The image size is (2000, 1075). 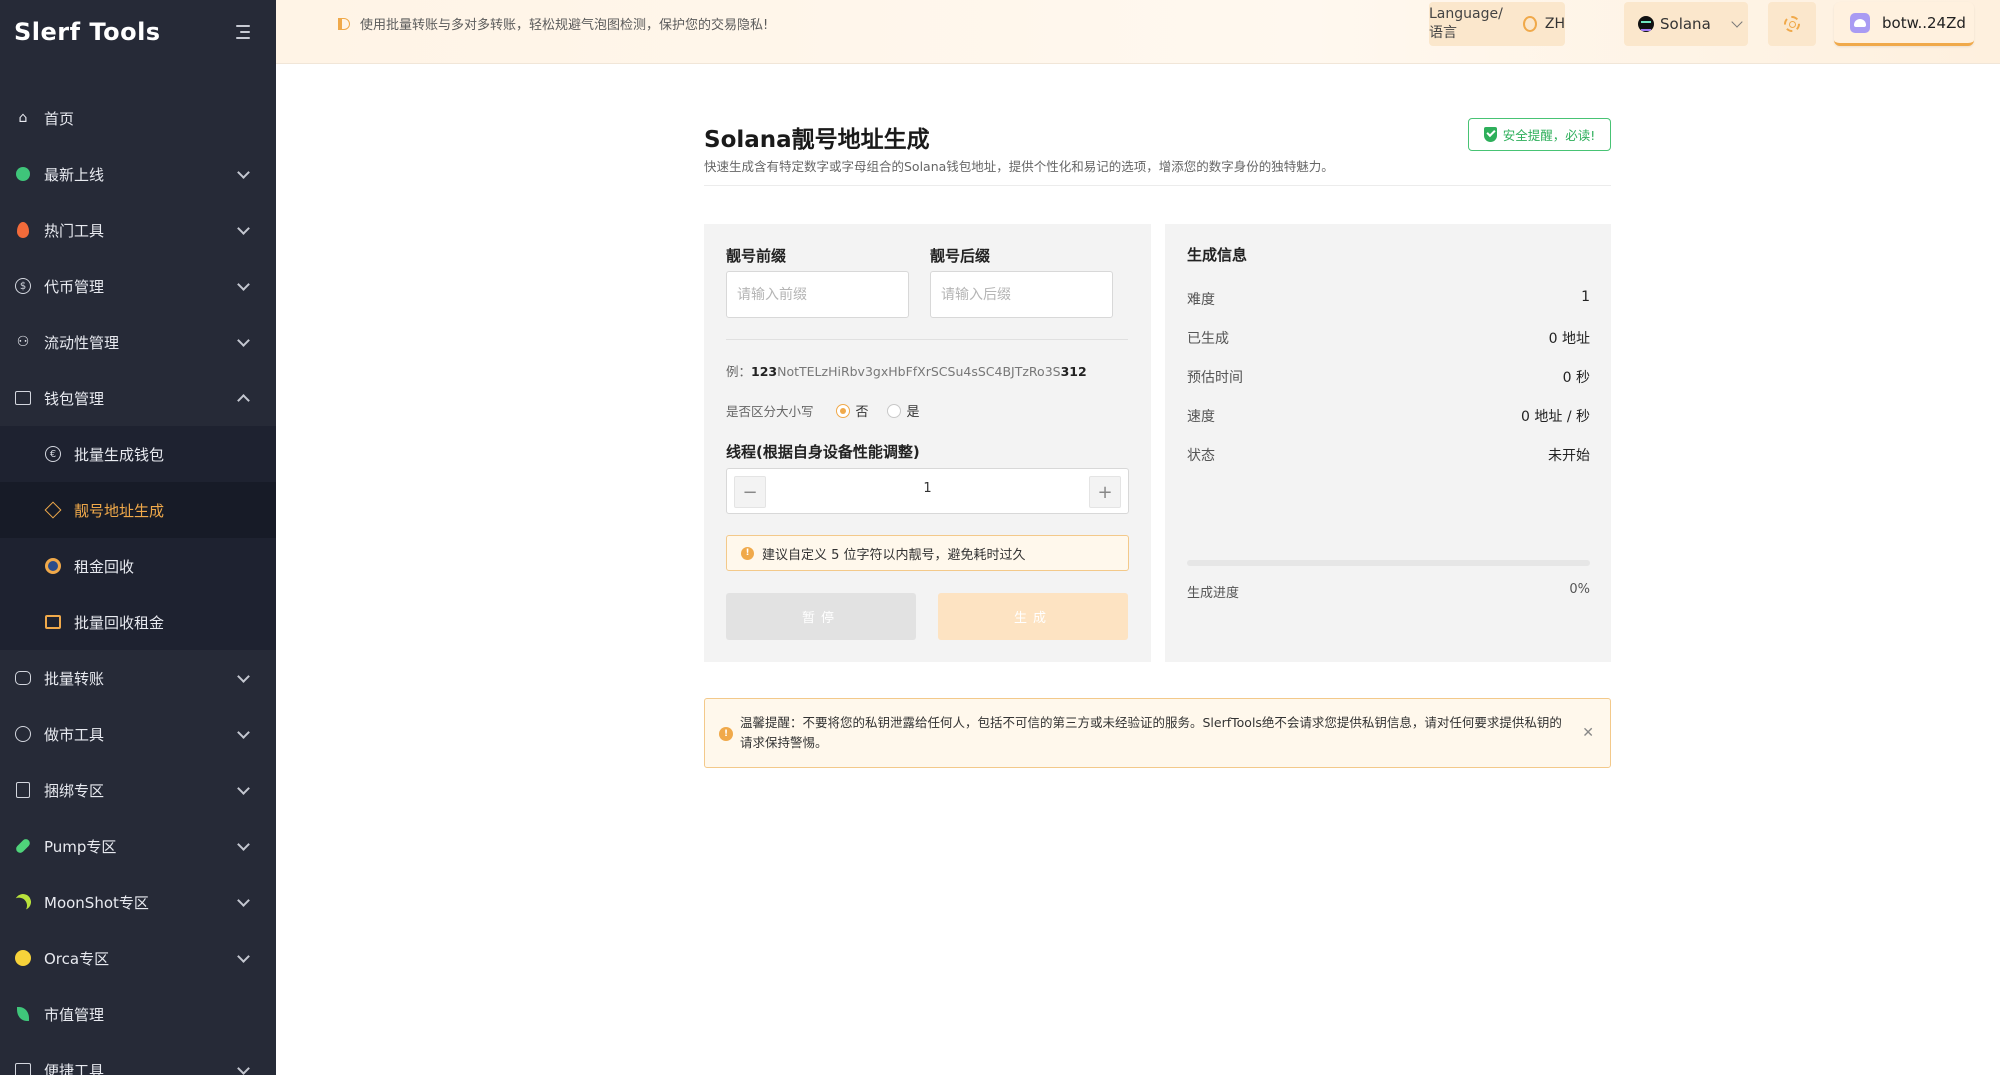 What do you see at coordinates (80, 846) in the screenshot?
I see `sidebar-item-label: Pump专区` at bounding box center [80, 846].